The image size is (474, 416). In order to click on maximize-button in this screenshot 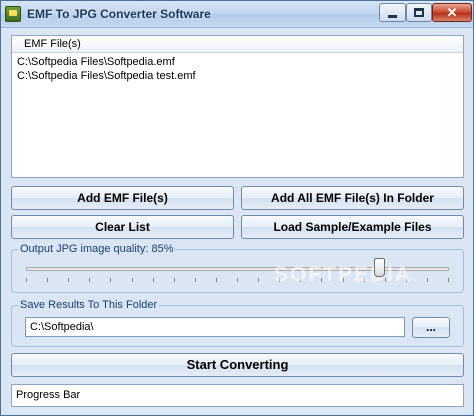, I will do `click(419, 12)`.